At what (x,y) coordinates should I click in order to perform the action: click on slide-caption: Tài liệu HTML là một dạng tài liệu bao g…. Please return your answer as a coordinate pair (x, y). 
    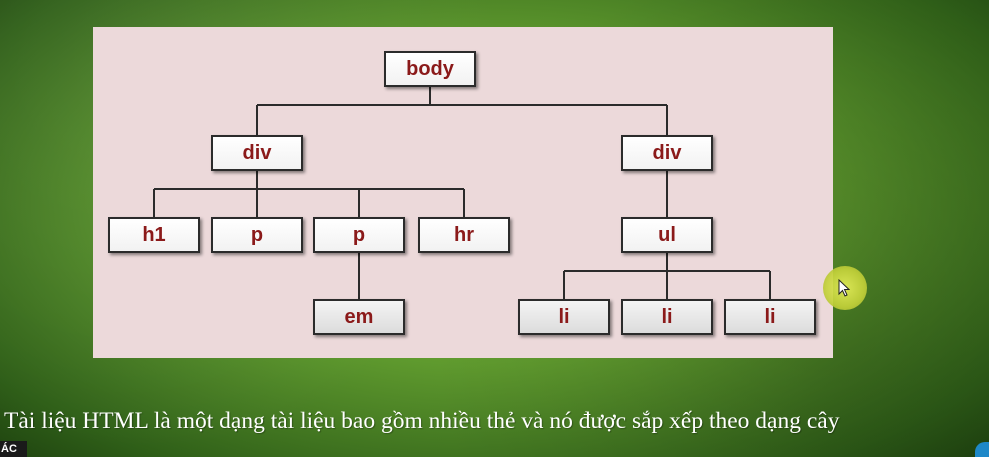
    Looking at the image, I should click on (422, 421).